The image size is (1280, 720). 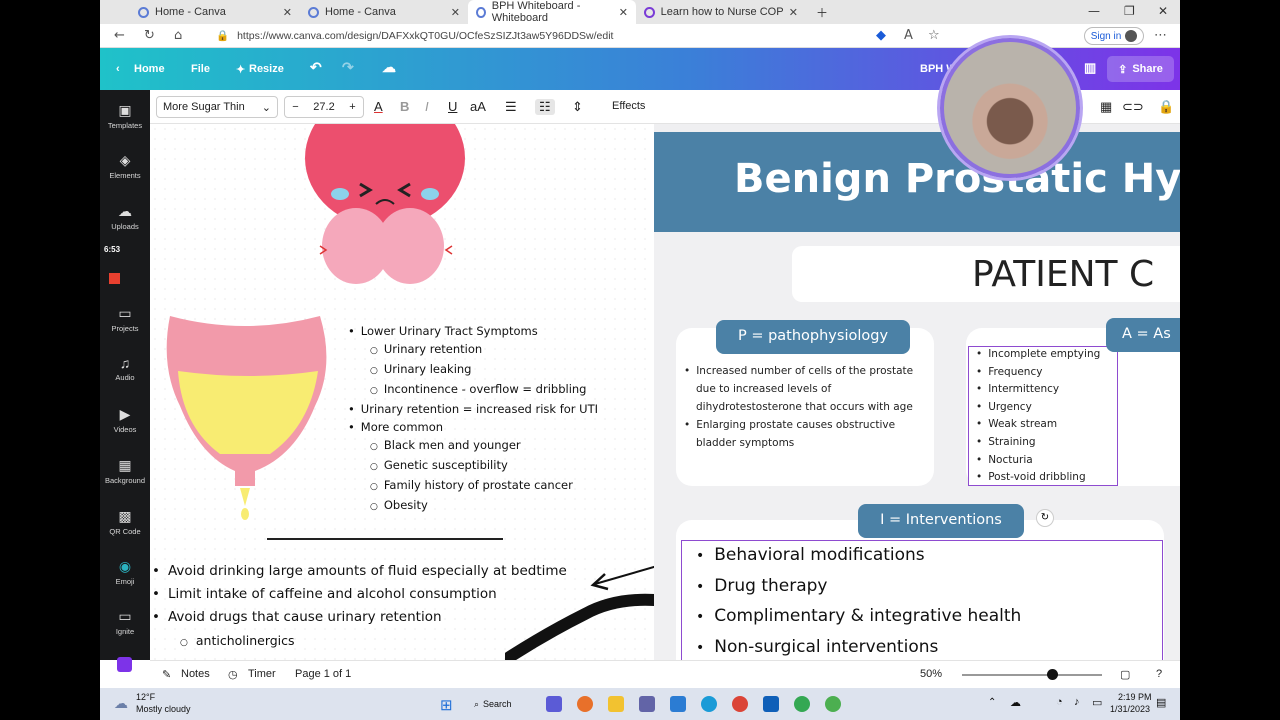 What do you see at coordinates (1166, 107) in the screenshot?
I see `lock-icon: 🔒` at bounding box center [1166, 107].